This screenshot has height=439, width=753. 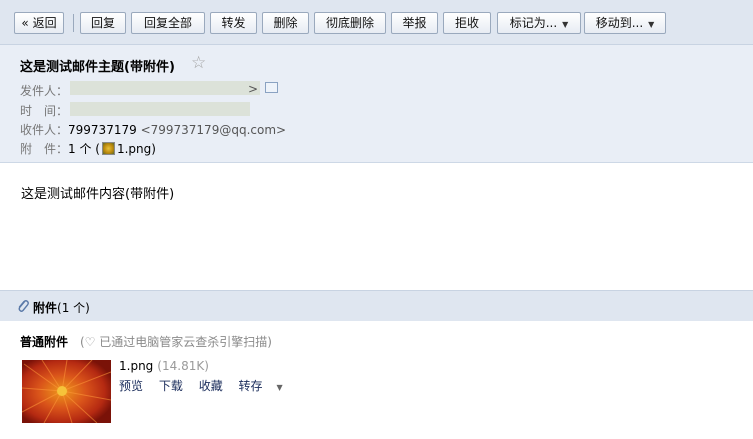 I want to click on reply-button: 回复, so click(x=103, y=23).